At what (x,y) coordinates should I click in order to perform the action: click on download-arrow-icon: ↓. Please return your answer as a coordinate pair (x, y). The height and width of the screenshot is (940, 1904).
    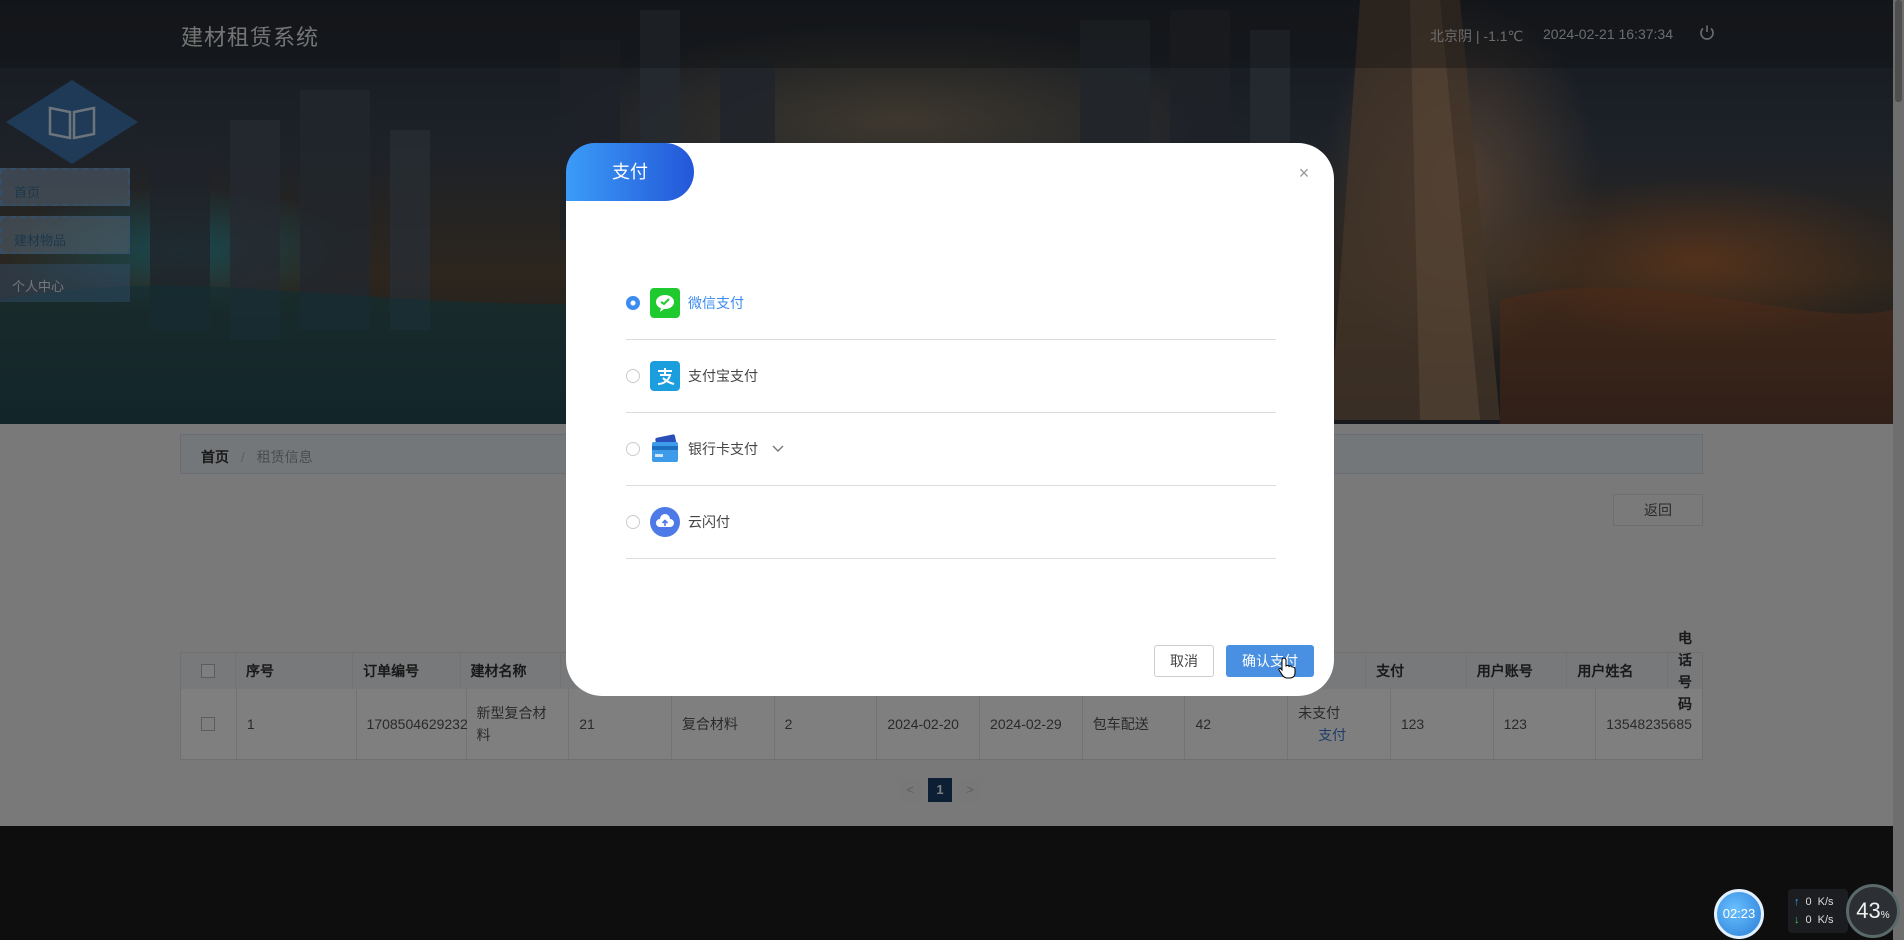
    Looking at the image, I should click on (1797, 920).